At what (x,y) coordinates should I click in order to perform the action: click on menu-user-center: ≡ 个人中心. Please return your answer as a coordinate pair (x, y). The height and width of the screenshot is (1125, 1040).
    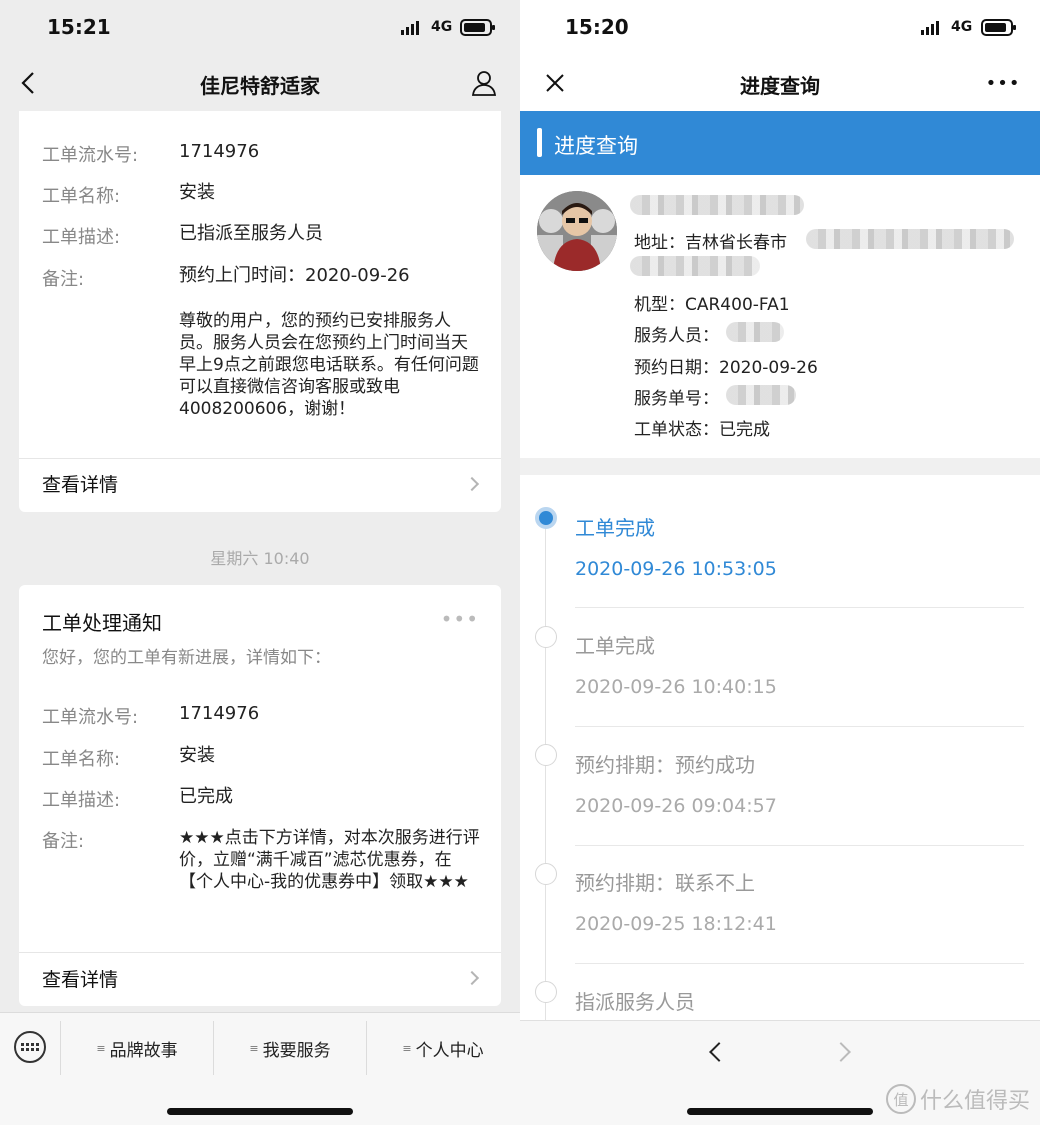
    Looking at the image, I should click on (442, 1048).